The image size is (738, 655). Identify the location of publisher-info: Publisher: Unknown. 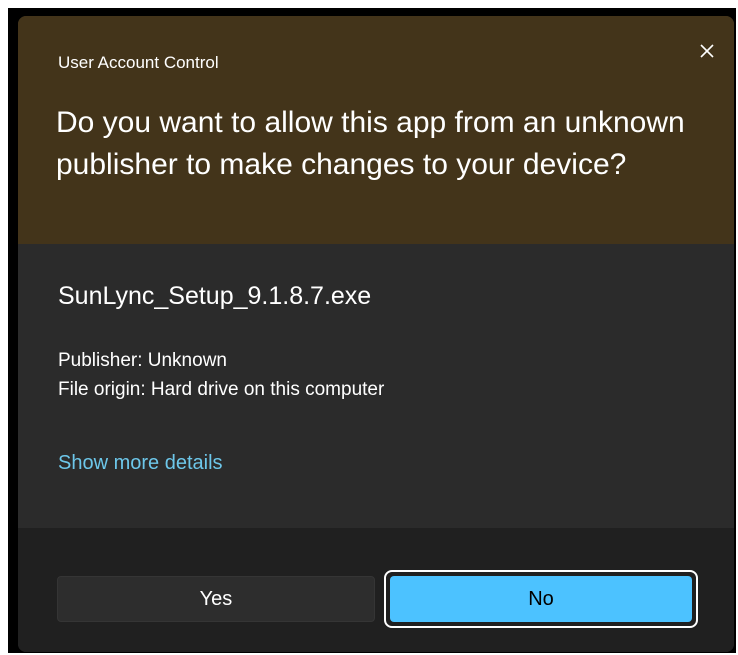
(142, 360).